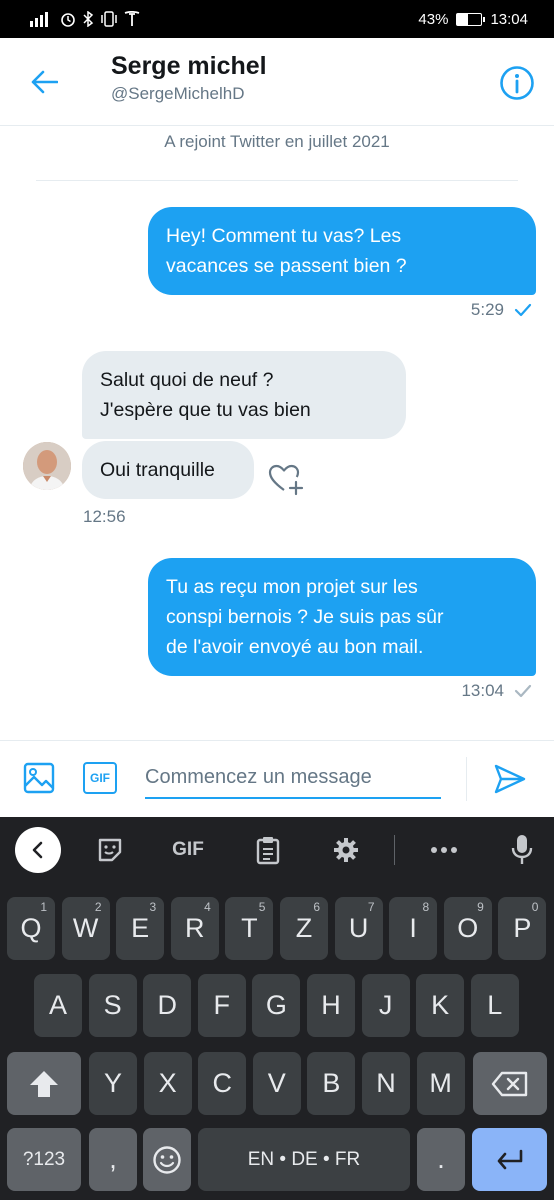  What do you see at coordinates (44, 82) in the screenshot?
I see `back-button` at bounding box center [44, 82].